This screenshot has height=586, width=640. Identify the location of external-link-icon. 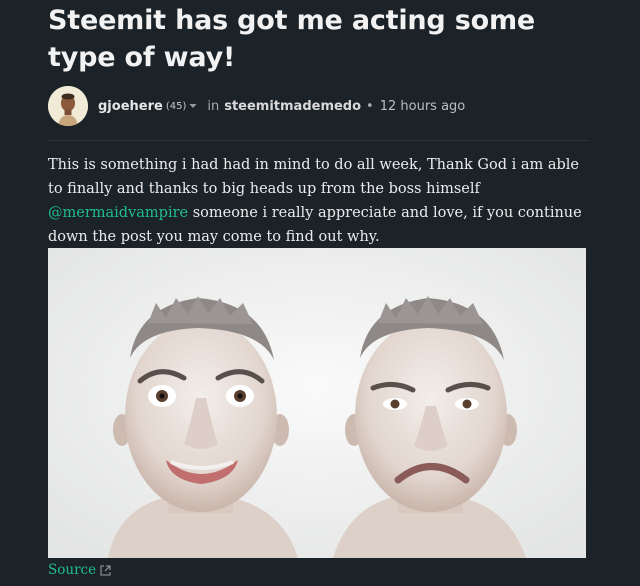
(105, 570).